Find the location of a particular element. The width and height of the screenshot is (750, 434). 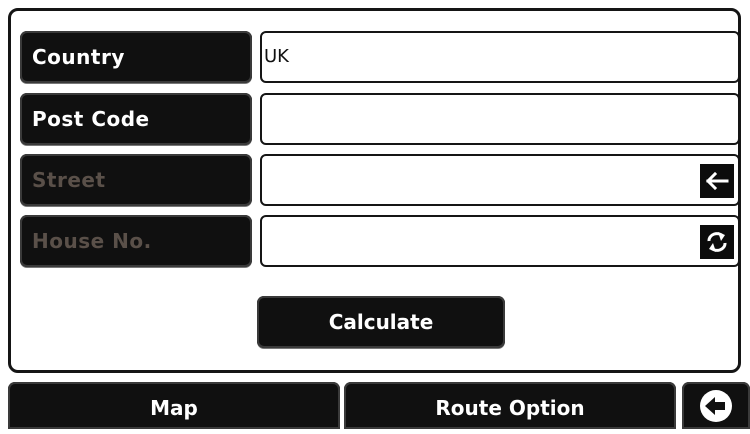

calculate-button: Calculate is located at coordinates (381, 322).